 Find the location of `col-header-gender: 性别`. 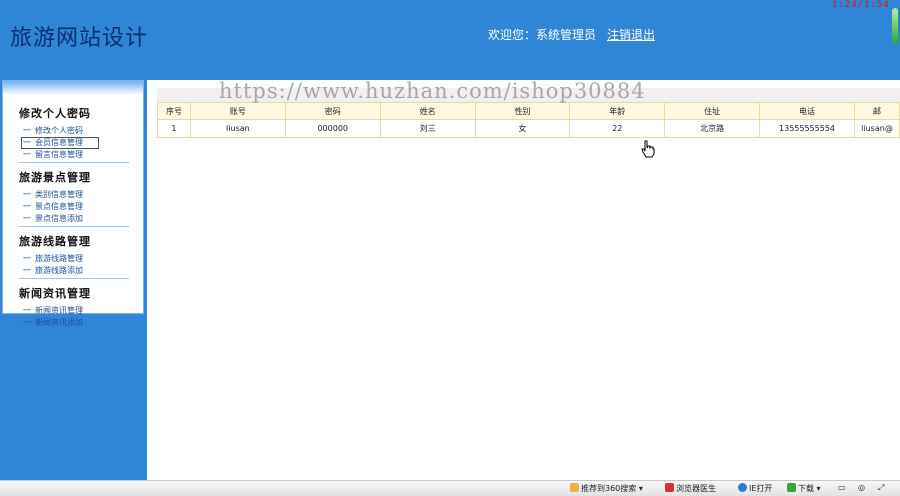

col-header-gender: 性别 is located at coordinates (522, 111).